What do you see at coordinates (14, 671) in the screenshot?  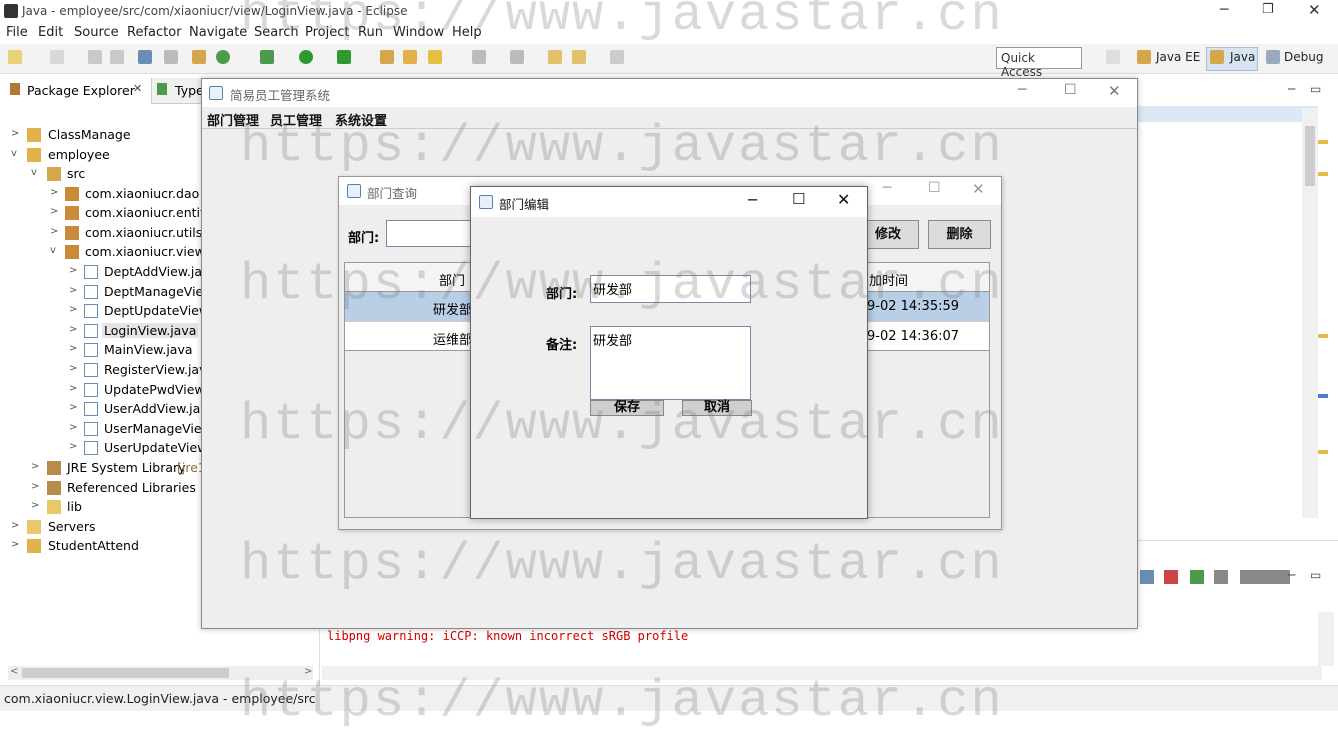 I see `scroll-left-icon: <` at bounding box center [14, 671].